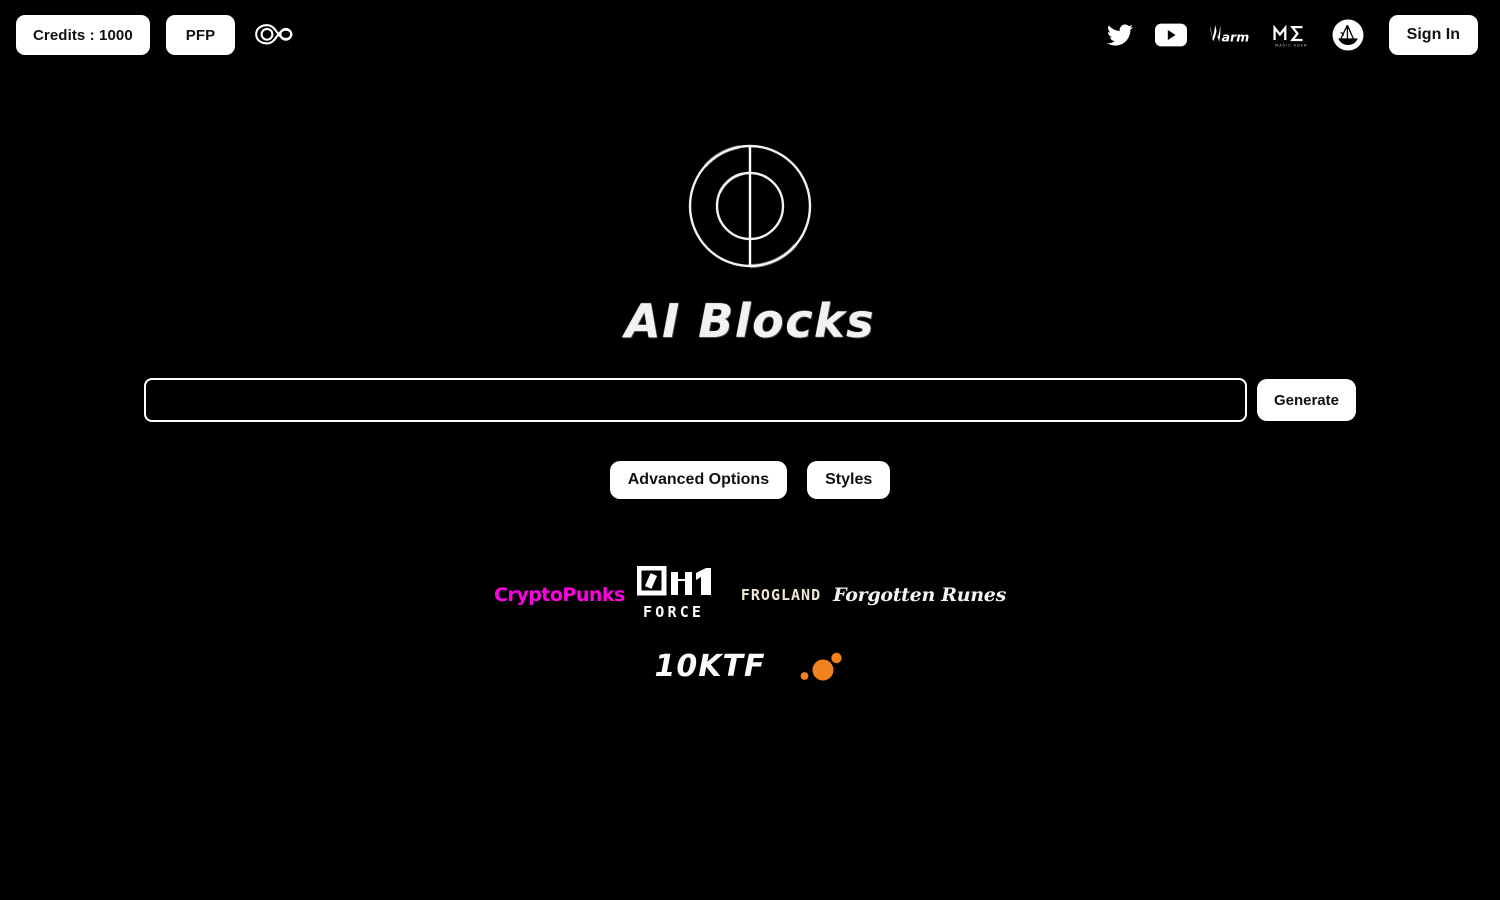  Describe the element at coordinates (673, 612) in the screenshot. I see `0n1-force-sublabel: FORCE` at that location.